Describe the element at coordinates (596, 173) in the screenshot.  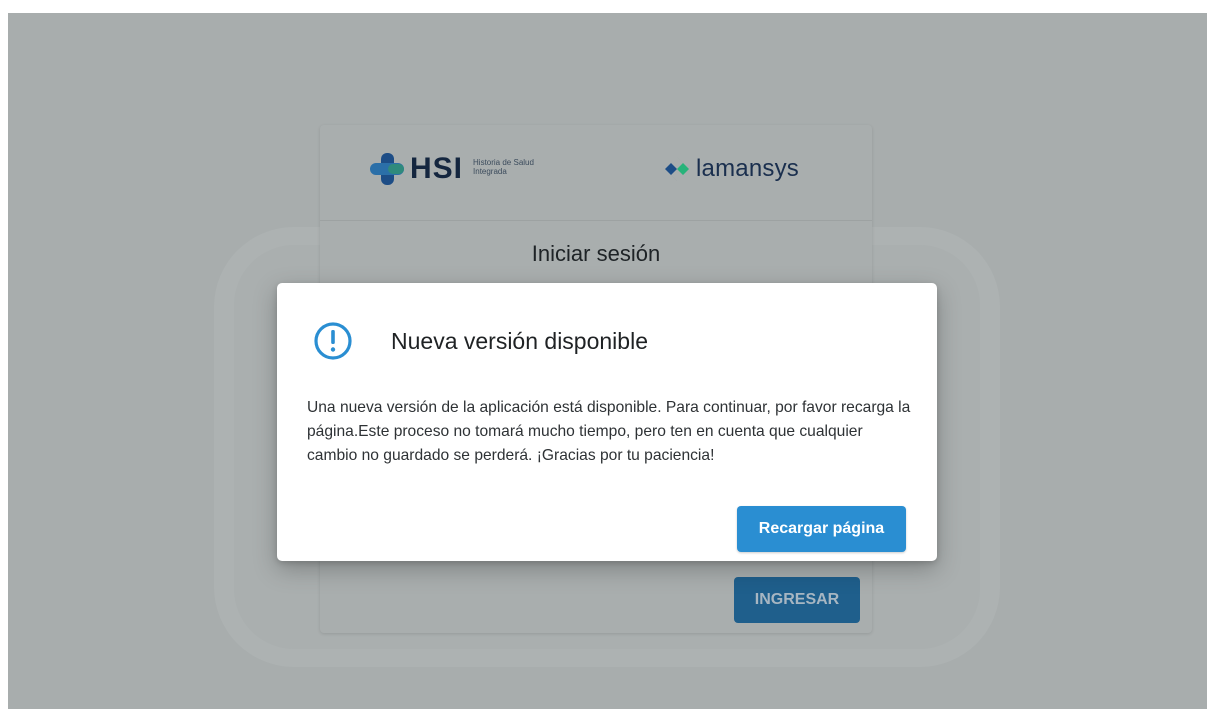
I see `login-card-header: HSI Historia de Salud Integrada lamansys` at that location.